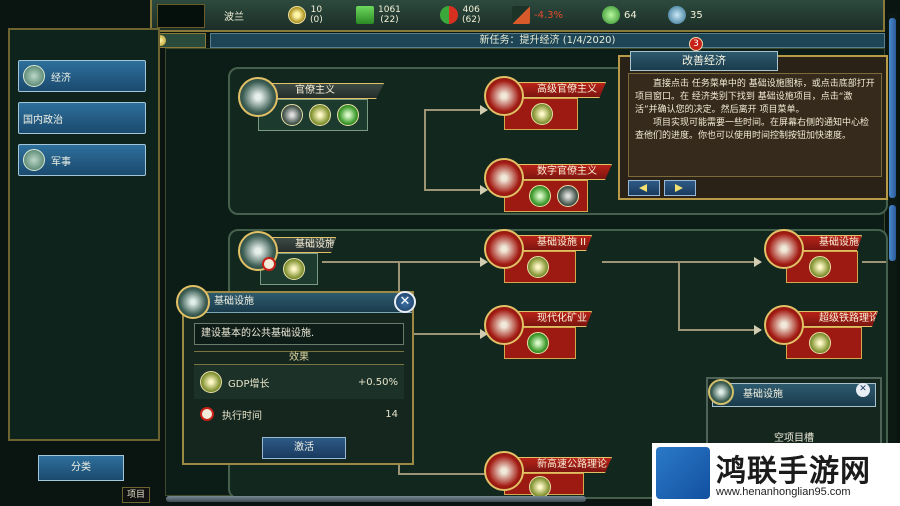  I want to click on military-icon, so click(34, 160).